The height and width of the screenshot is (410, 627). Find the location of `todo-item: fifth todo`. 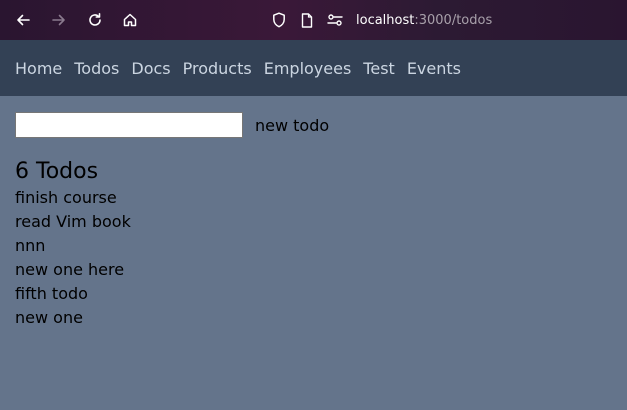

todo-item: fifth todo is located at coordinates (51, 293).